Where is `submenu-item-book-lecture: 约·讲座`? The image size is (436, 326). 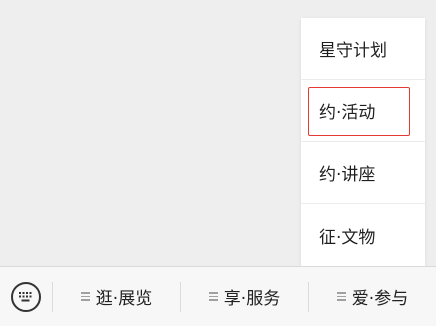
submenu-item-book-lecture: 约·讲座 is located at coordinates (363, 173).